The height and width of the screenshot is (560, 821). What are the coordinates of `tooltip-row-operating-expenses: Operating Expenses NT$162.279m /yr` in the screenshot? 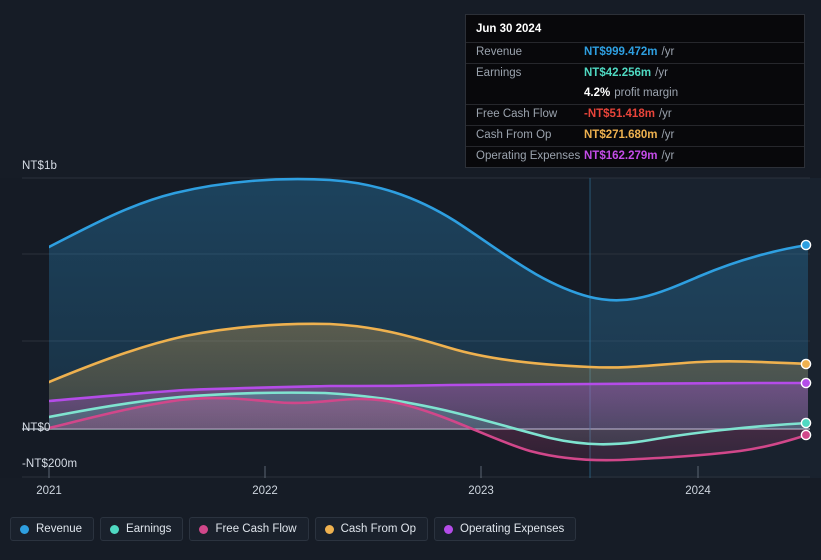 It's located at (635, 156).